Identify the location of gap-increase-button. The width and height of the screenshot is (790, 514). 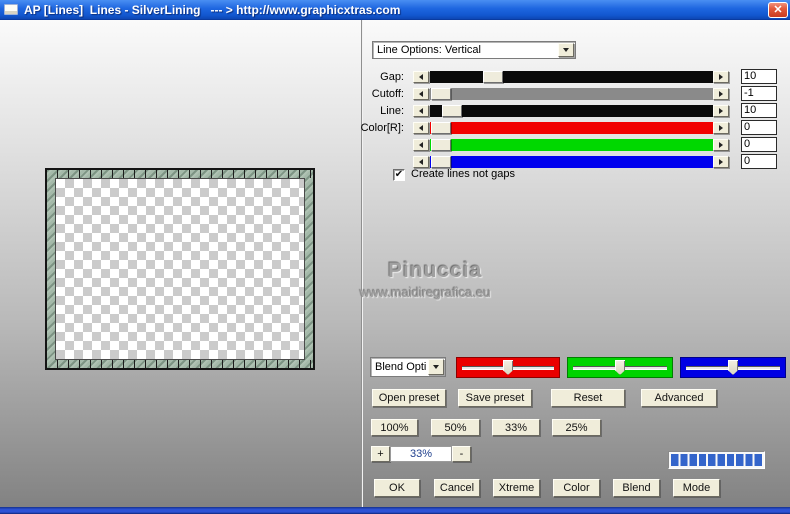
(721, 77).